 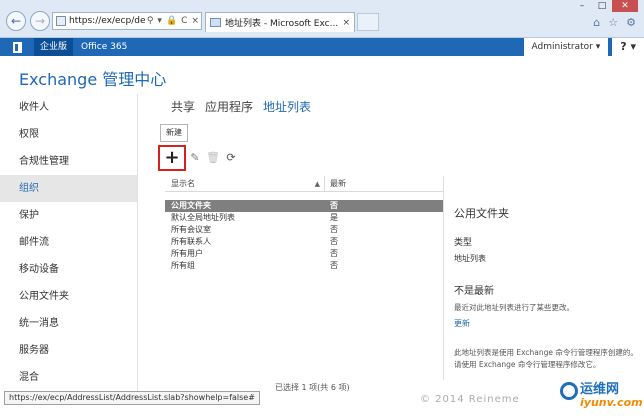 What do you see at coordinates (602, 6) in the screenshot?
I see `maximize-button: □` at bounding box center [602, 6].